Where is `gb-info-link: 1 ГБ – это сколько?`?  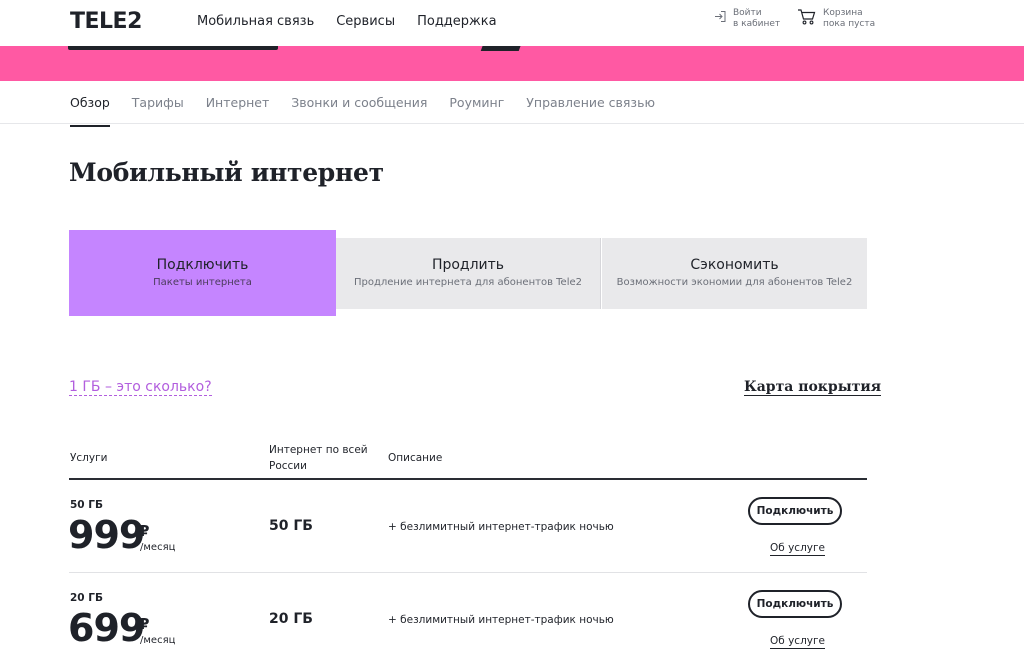
gb-info-link: 1 ГБ – это сколько? is located at coordinates (140, 387).